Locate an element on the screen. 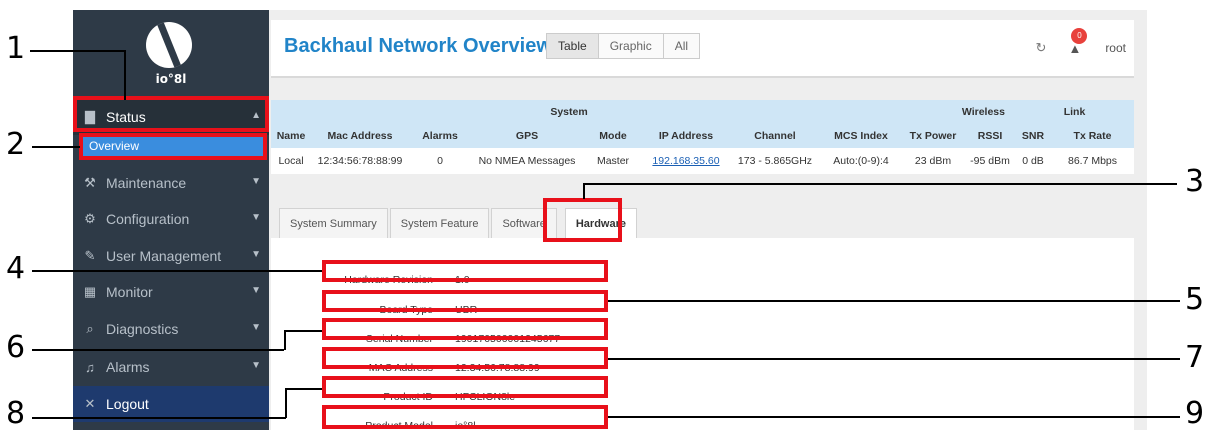 This screenshot has width=1214, height=430. sidebar-item-user-management: ✎ User Management ▼ is located at coordinates (171, 256).